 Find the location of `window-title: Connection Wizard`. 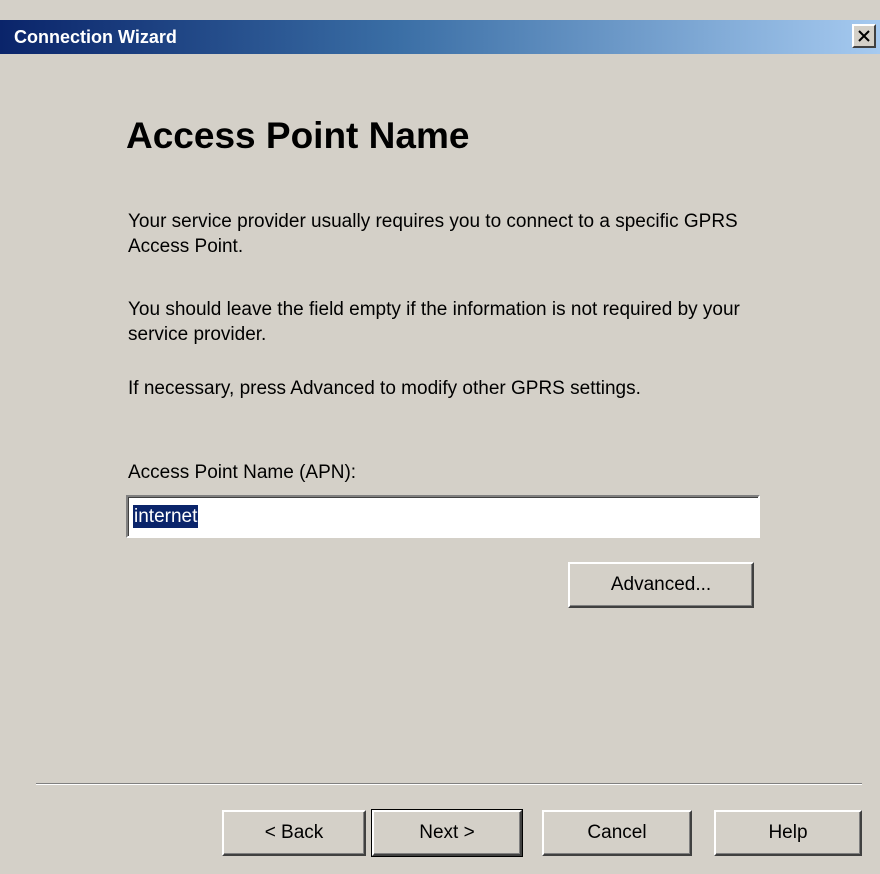

window-title: Connection Wizard is located at coordinates (95, 37).